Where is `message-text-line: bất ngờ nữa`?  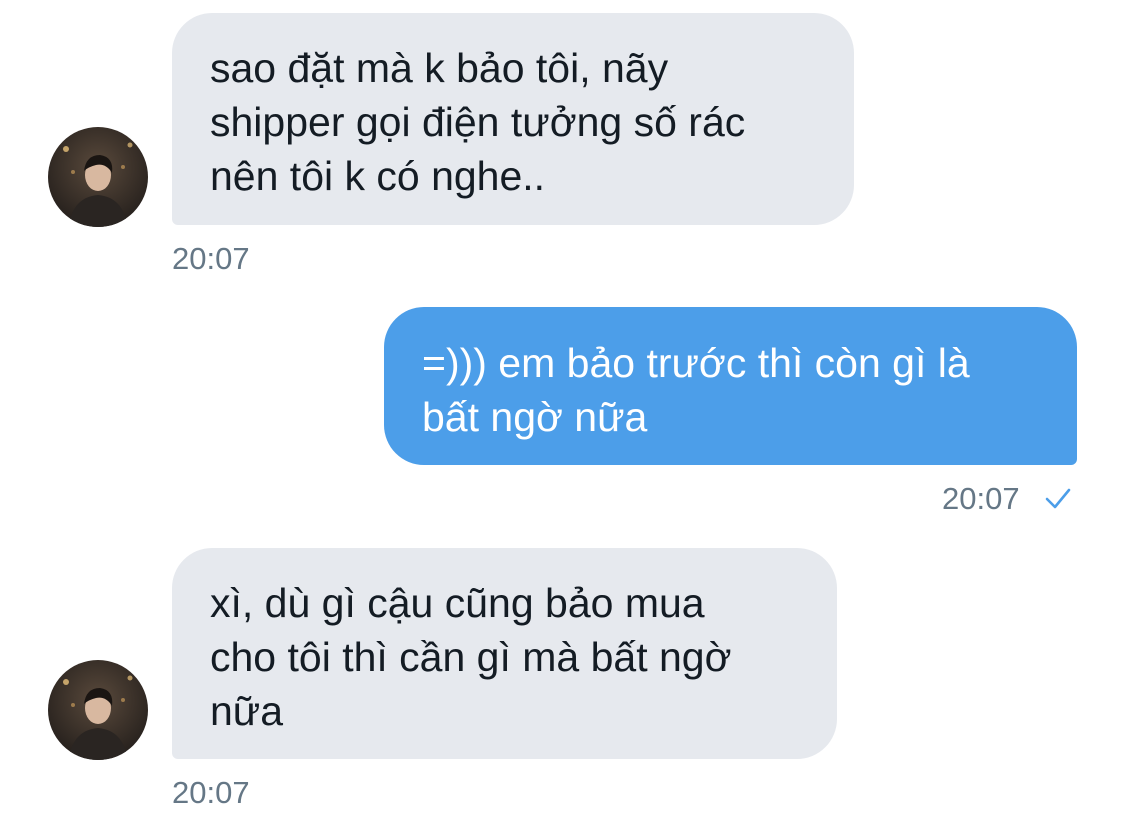
message-text-line: bất ngờ nữa is located at coordinates (535, 417).